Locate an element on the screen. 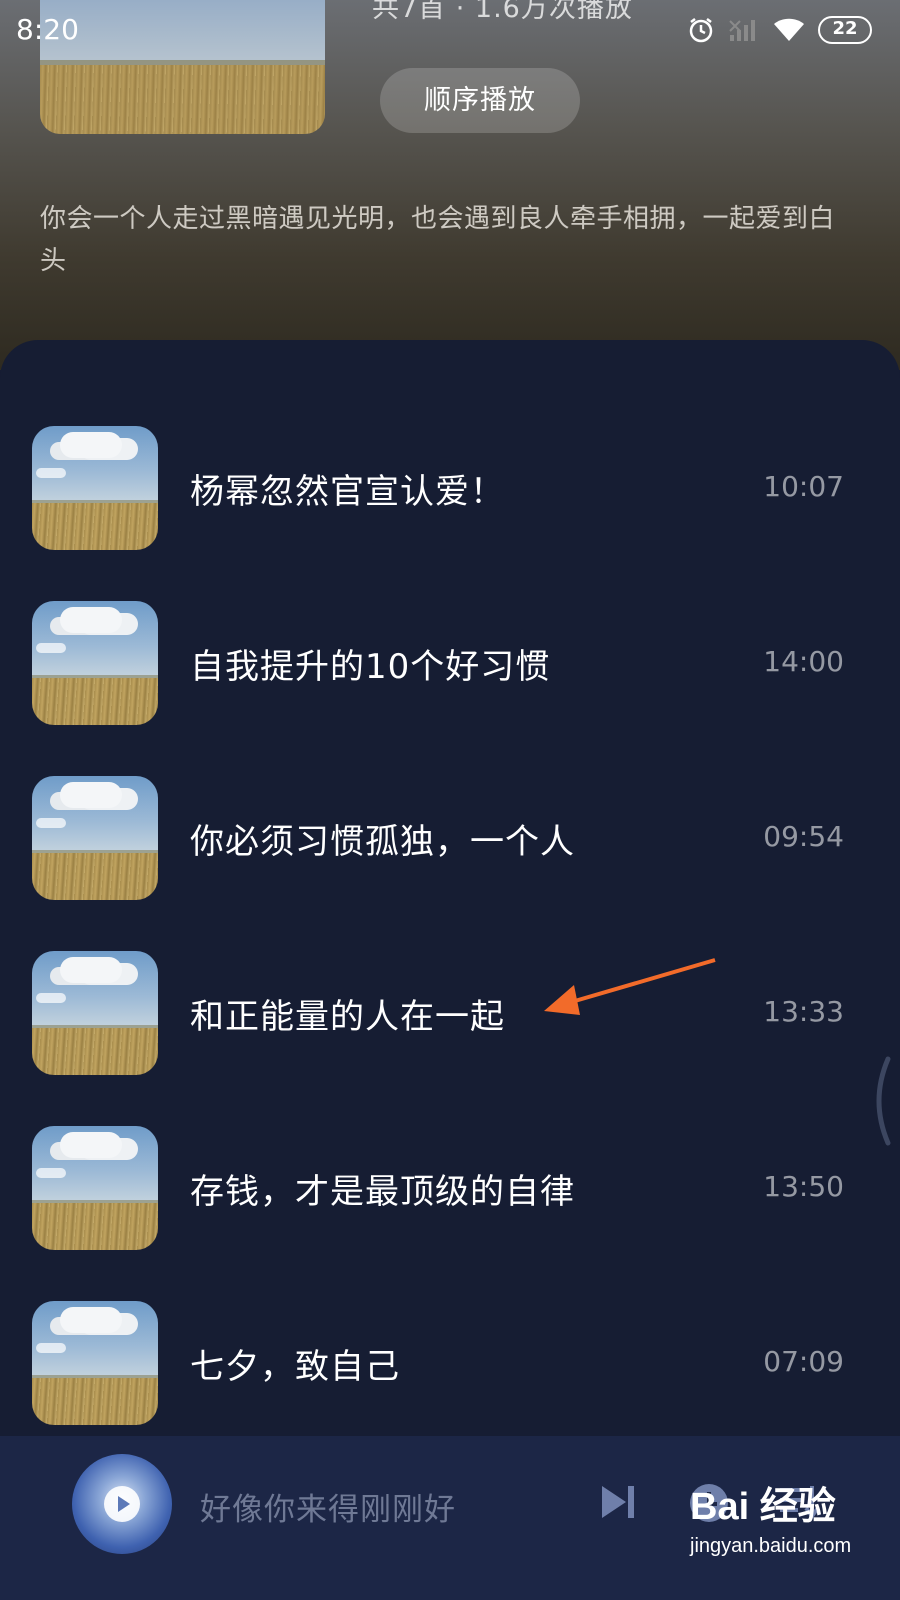  track-title: 和正能量的人在一起 is located at coordinates (347, 1017).